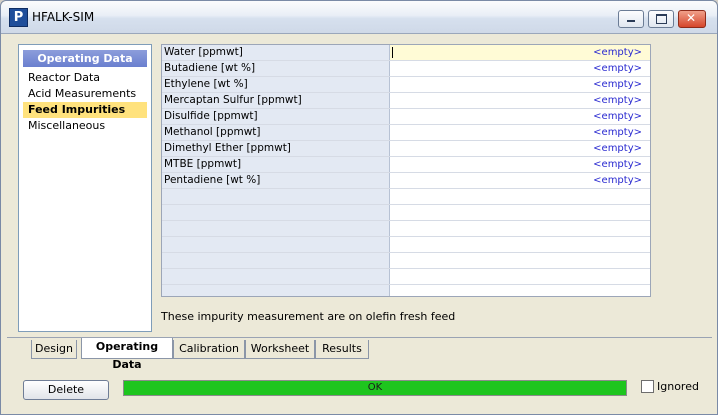 This screenshot has height=415, width=718. What do you see at coordinates (276, 164) in the screenshot?
I see `row-label: MTBE [ppmwt]` at bounding box center [276, 164].